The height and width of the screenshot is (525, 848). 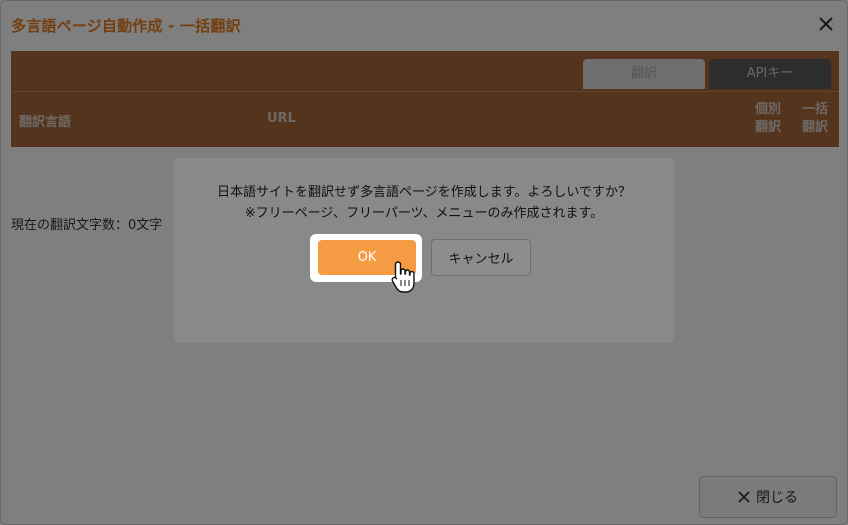 What do you see at coordinates (403, 277) in the screenshot?
I see `hand-pointer-icon` at bounding box center [403, 277].